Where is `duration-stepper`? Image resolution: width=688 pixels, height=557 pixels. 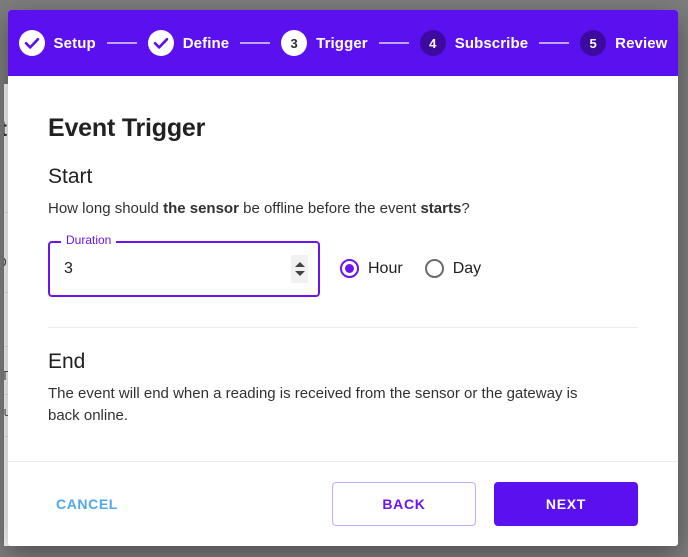 duration-stepper is located at coordinates (299, 268).